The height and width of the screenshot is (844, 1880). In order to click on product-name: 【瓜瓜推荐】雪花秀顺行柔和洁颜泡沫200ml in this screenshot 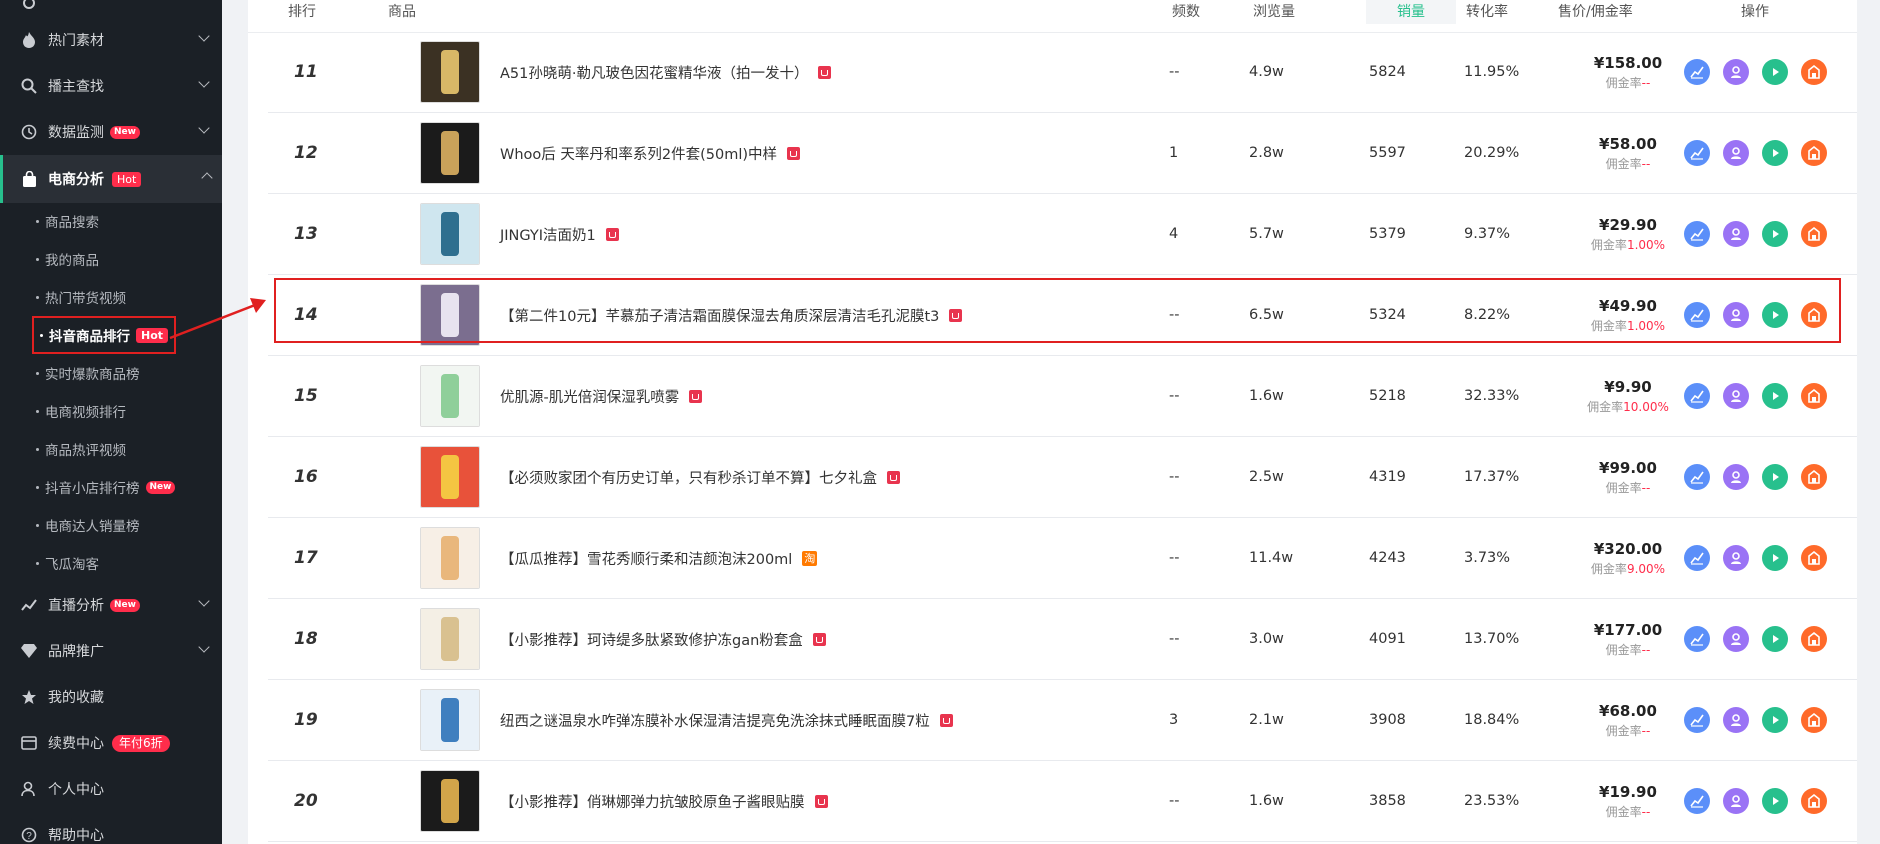, I will do `click(646, 558)`.